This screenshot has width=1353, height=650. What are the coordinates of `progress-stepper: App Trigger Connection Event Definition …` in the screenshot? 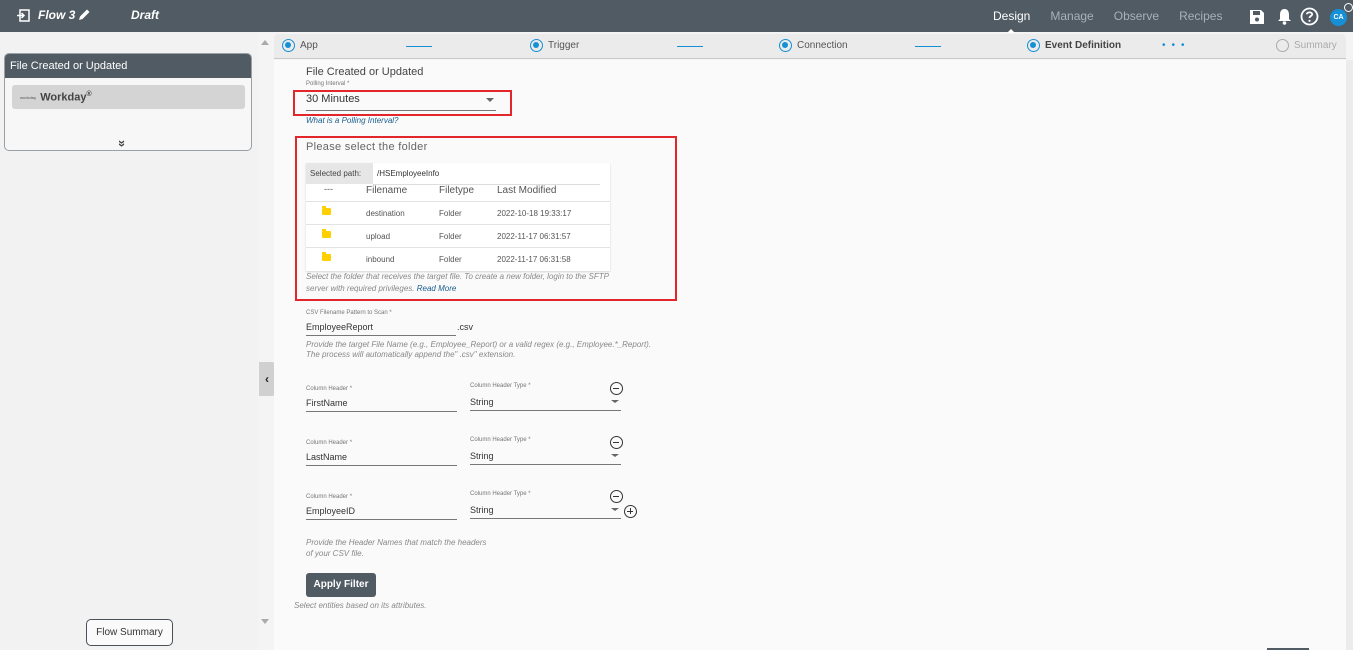 It's located at (810, 46).